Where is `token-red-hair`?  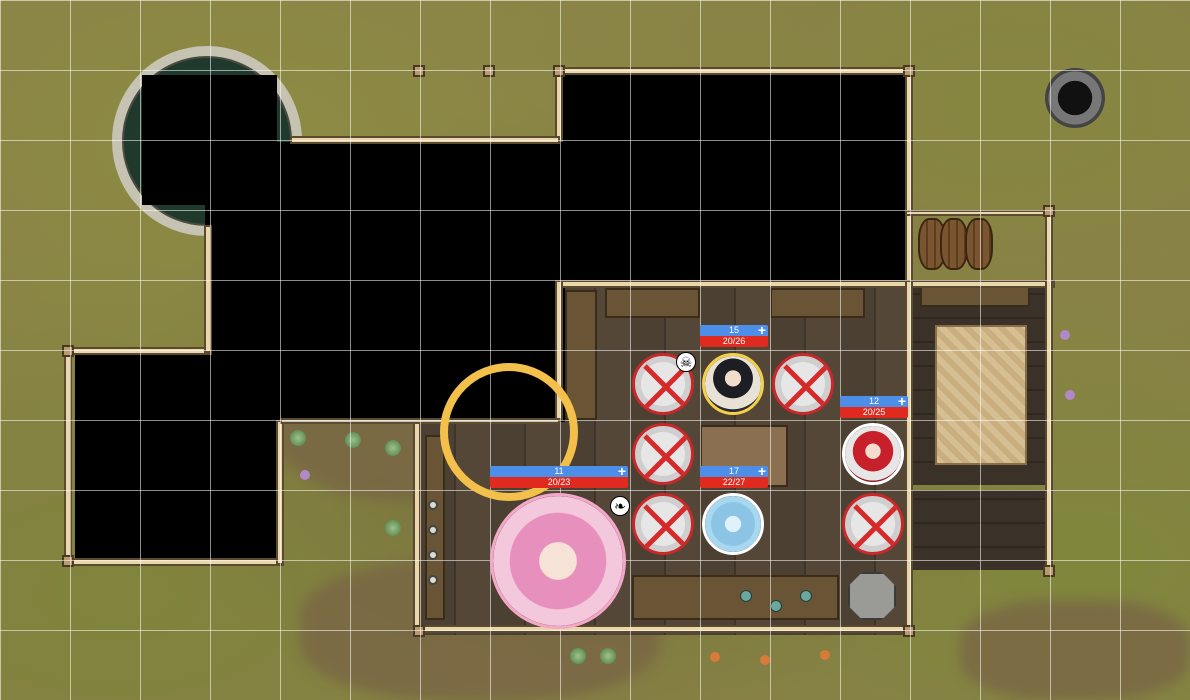
token-red-hair is located at coordinates (873, 454).